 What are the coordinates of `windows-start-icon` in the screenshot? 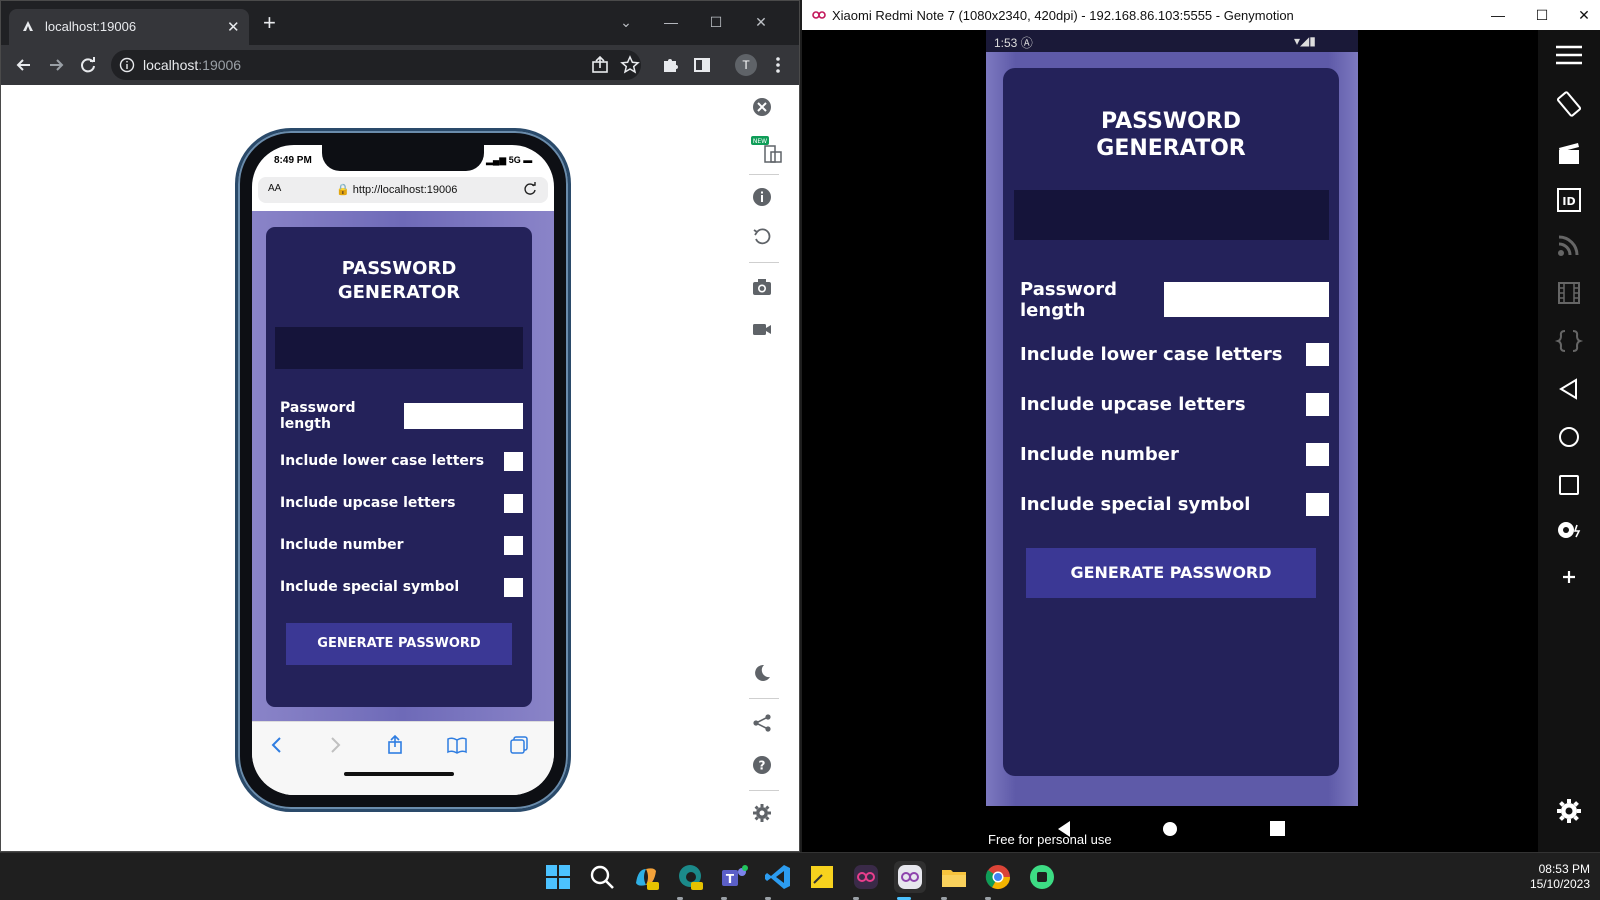 It's located at (558, 877).